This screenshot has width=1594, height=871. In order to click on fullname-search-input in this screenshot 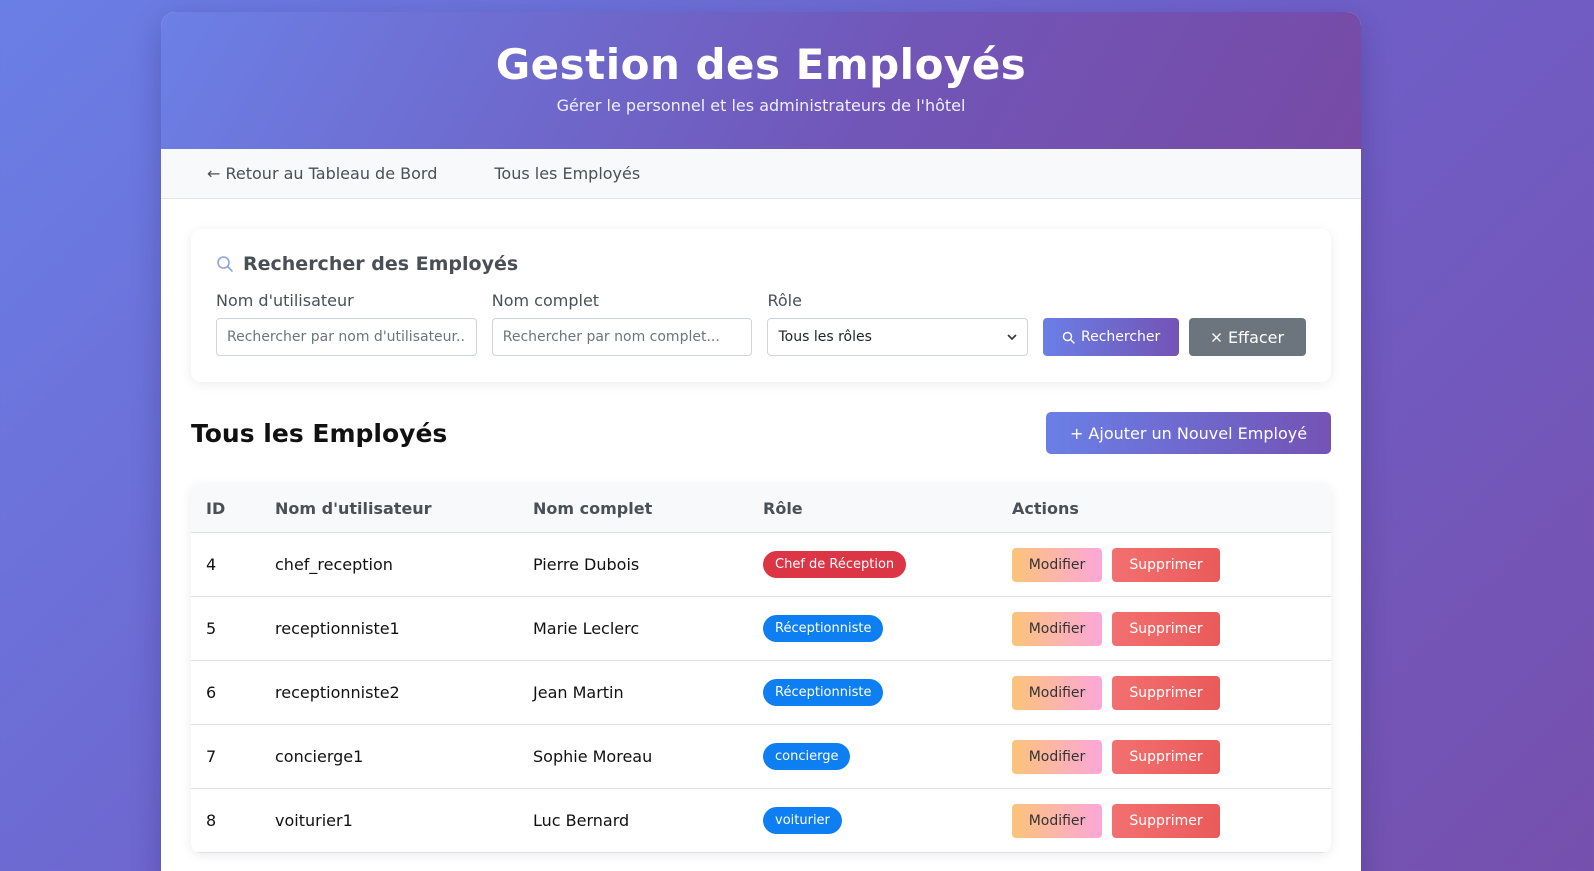, I will do `click(622, 337)`.